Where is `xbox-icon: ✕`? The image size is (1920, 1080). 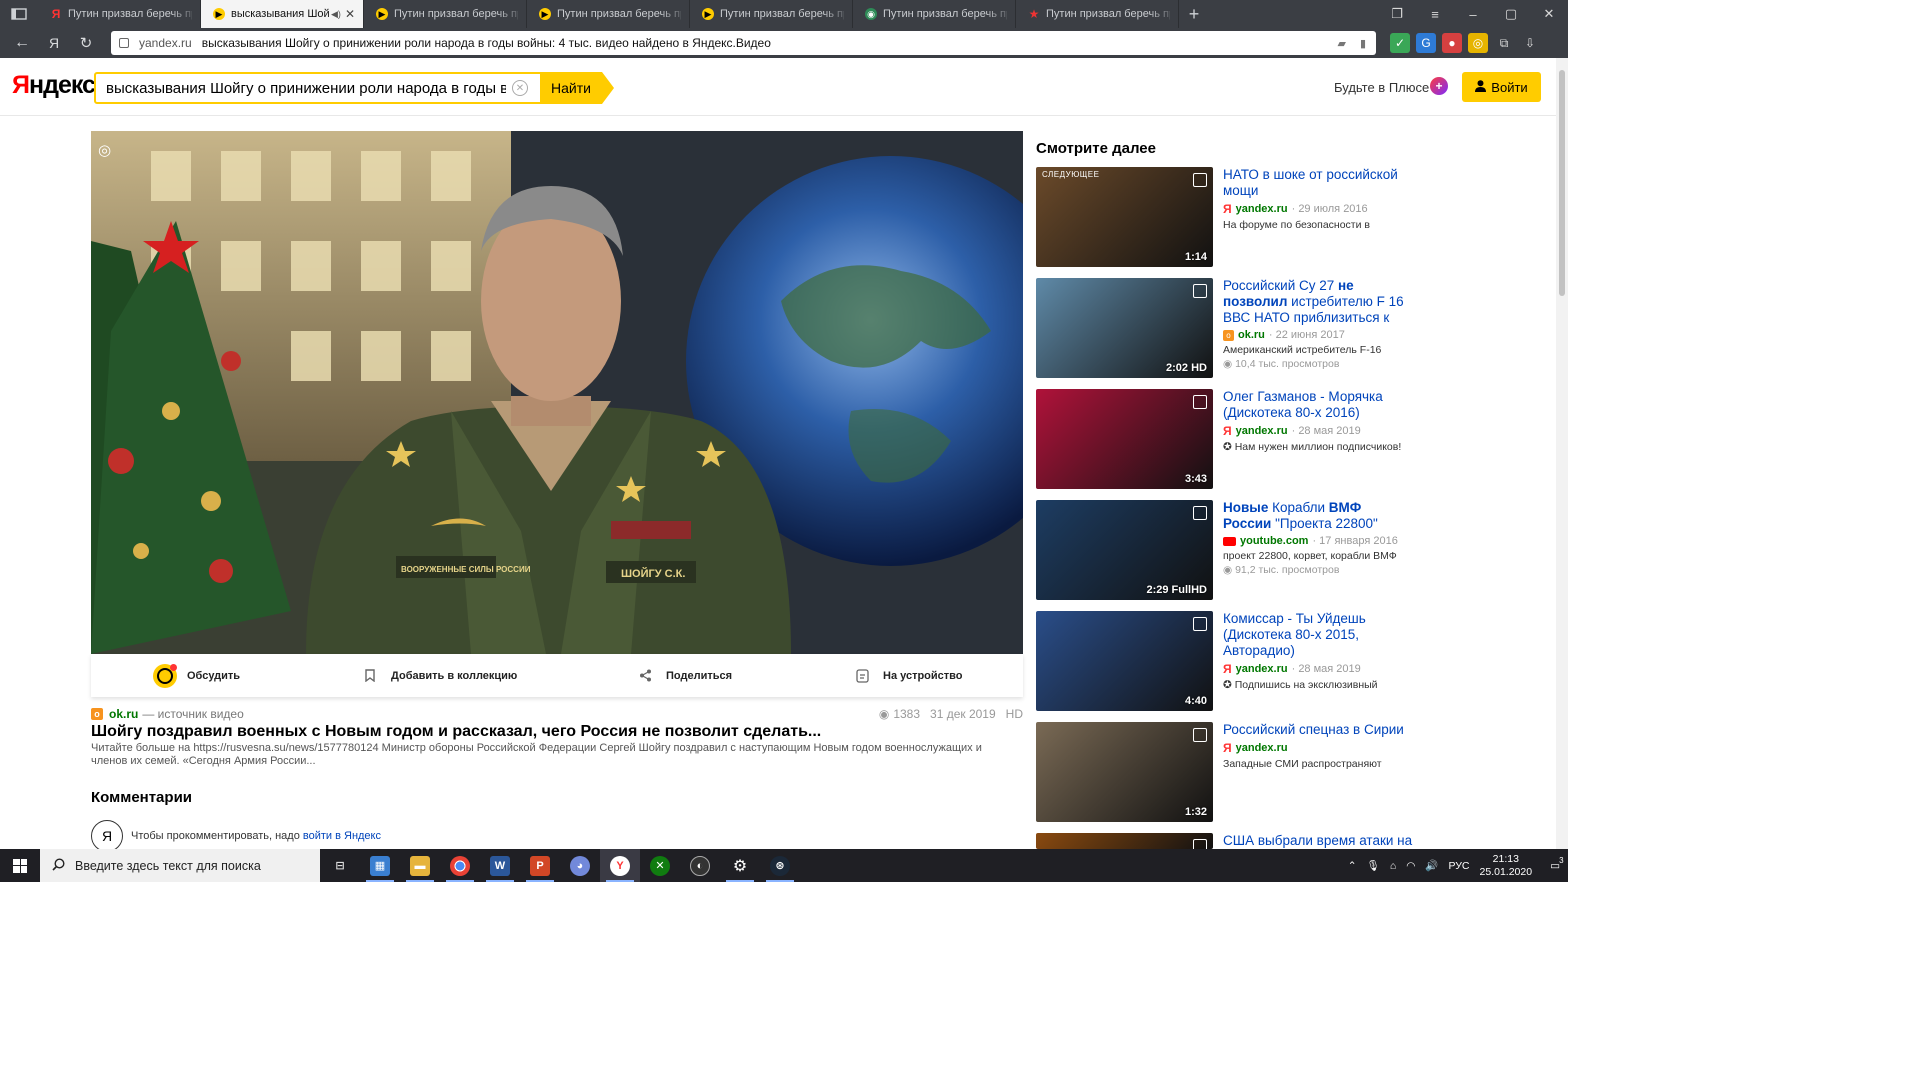 xbox-icon: ✕ is located at coordinates (660, 865).